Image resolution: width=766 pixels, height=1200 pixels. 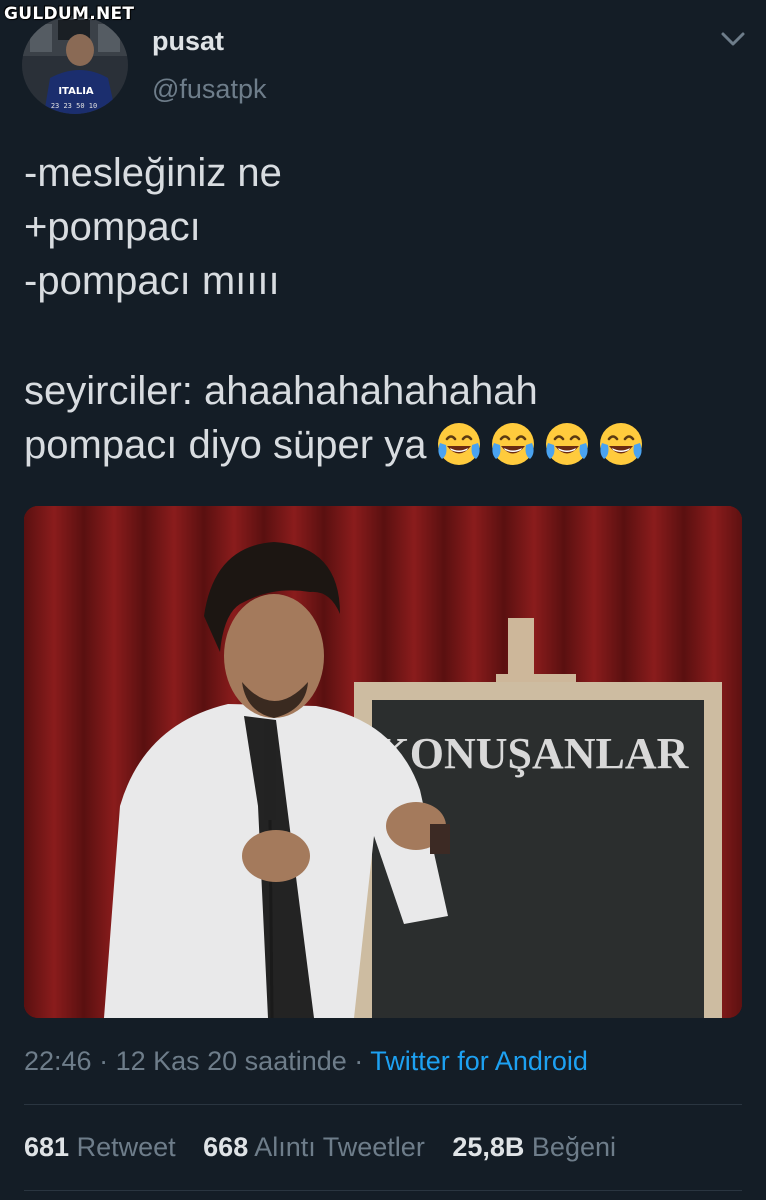 I want to click on tweet-line: pompacı diyo süper ya, so click(x=384, y=445).